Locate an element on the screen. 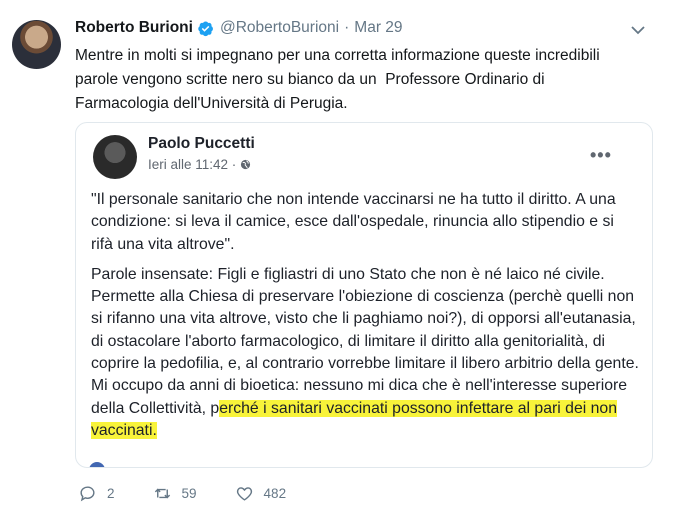  tweet-date: Mar 29 is located at coordinates (378, 28).